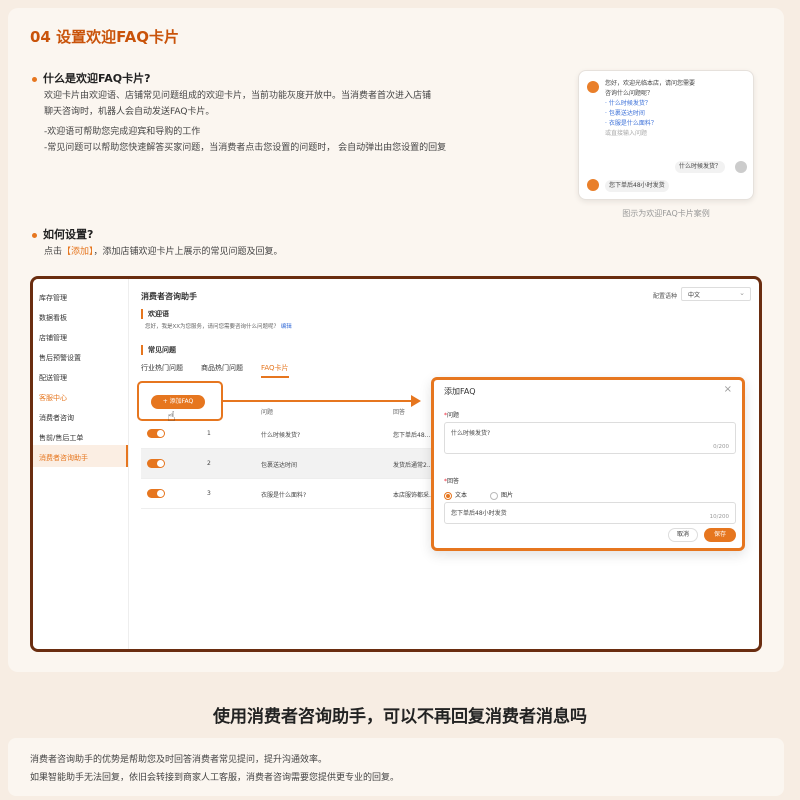 This screenshot has height=800, width=800. I want to click on sidebar-item-store: 店铺管理, so click(53, 338).